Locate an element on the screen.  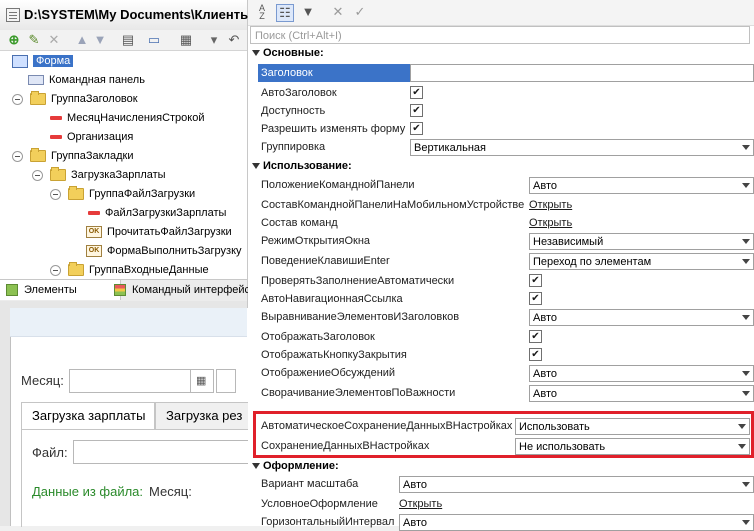
apply-icon: ✓ is located at coordinates (360, 12).